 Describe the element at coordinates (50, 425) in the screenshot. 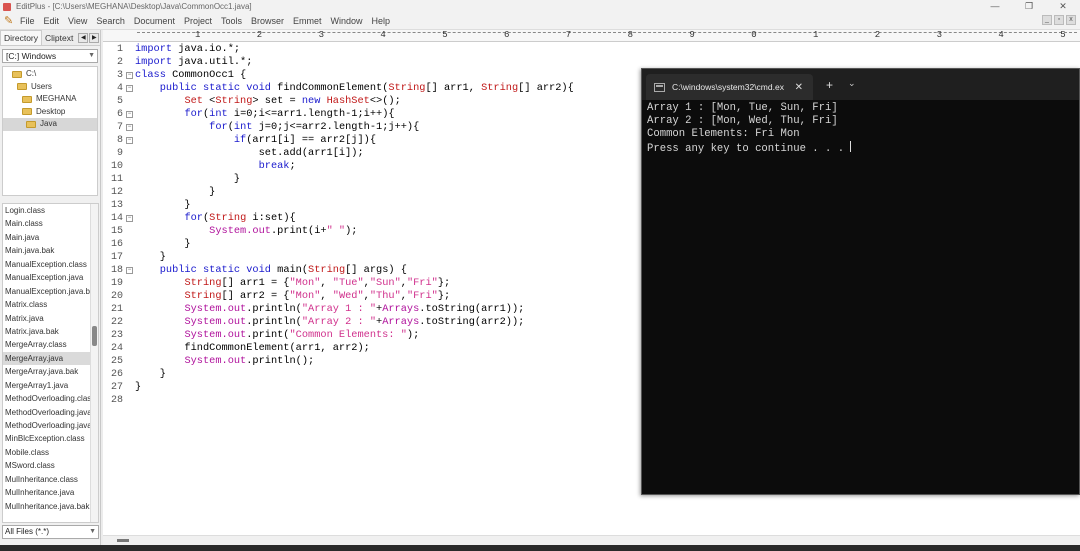

I see `file-list-item: MethodOverloading.java.bak` at that location.